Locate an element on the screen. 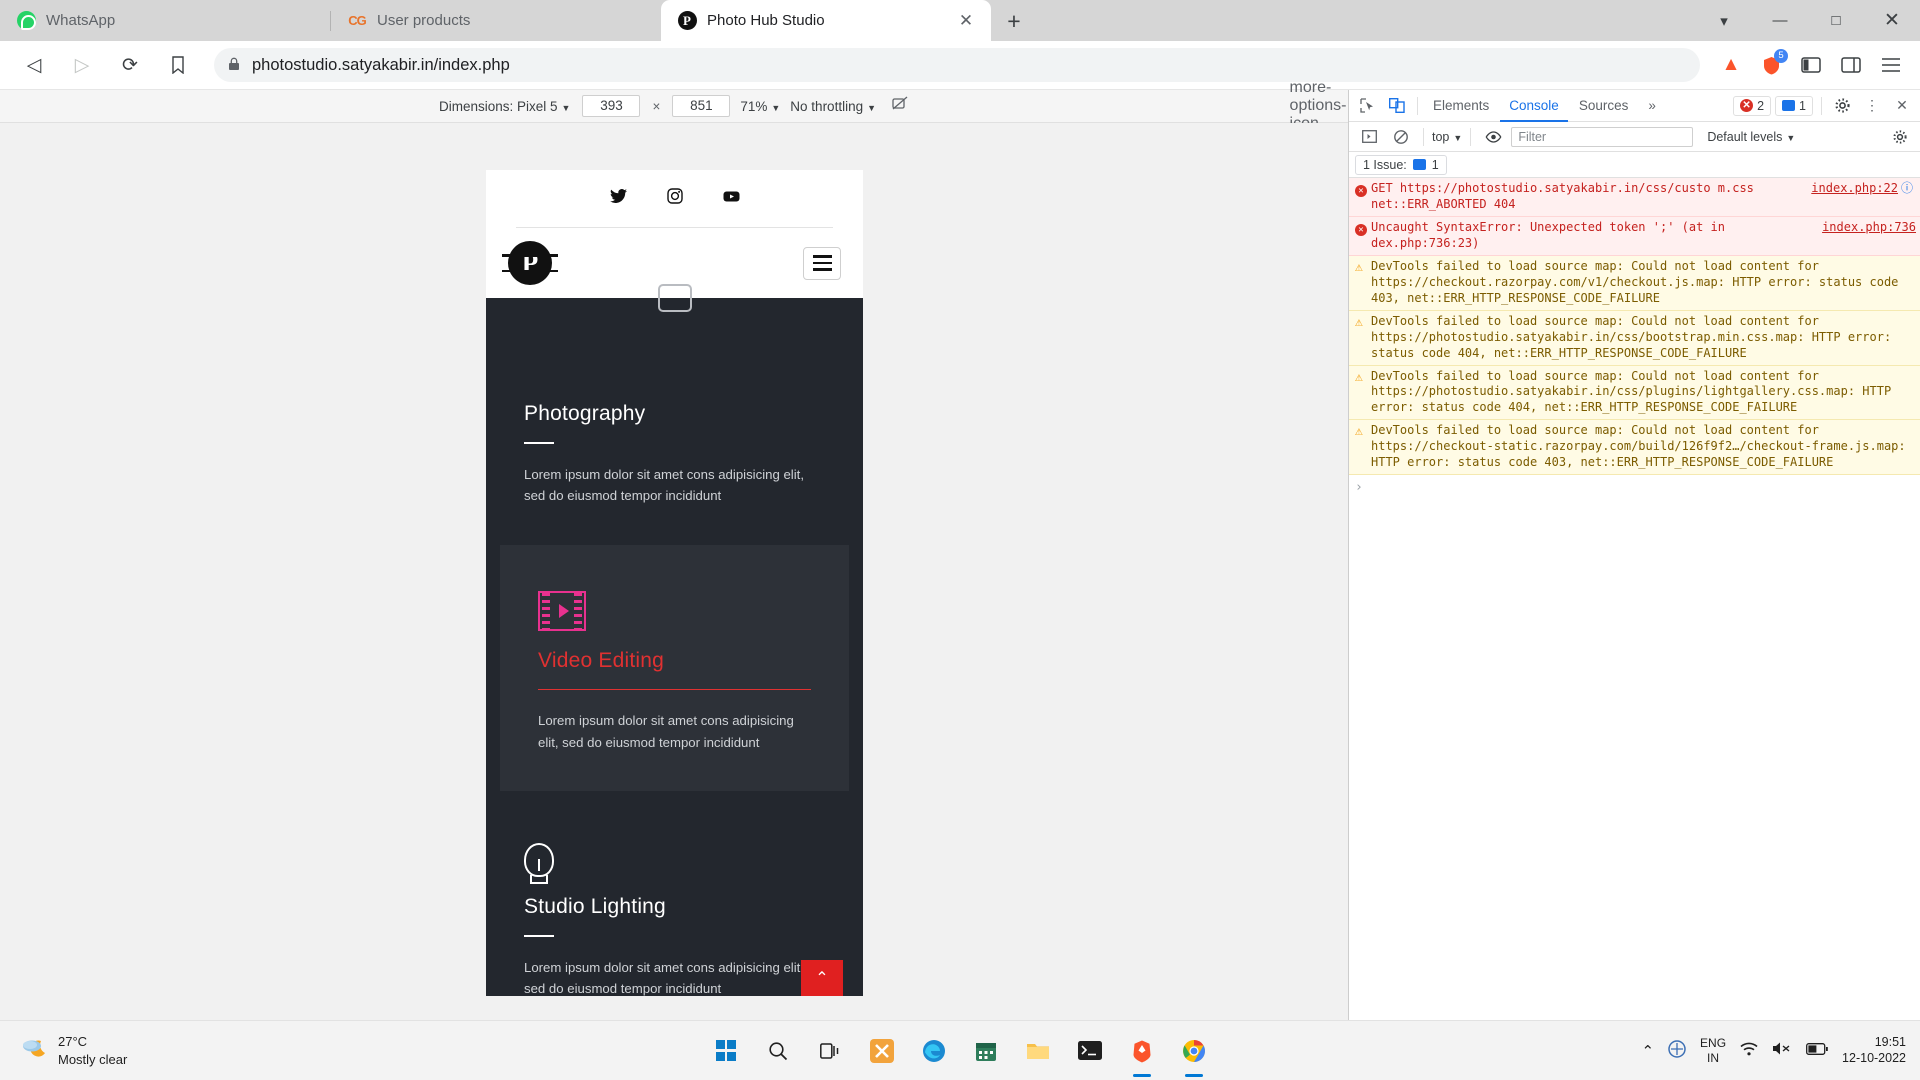 Image resolution: width=1920 pixels, height=1080 pixels. dimensions-select: Dimensions: Pixel 5 ▼ is located at coordinates (504, 106).